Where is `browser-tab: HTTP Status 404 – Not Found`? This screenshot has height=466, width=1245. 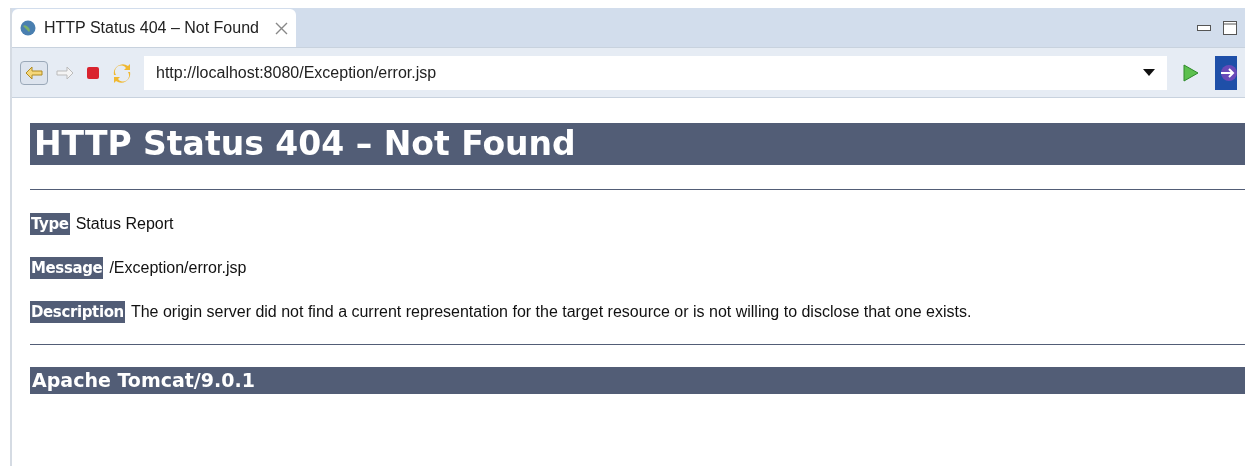 browser-tab: HTTP Status 404 – Not Found is located at coordinates (154, 28).